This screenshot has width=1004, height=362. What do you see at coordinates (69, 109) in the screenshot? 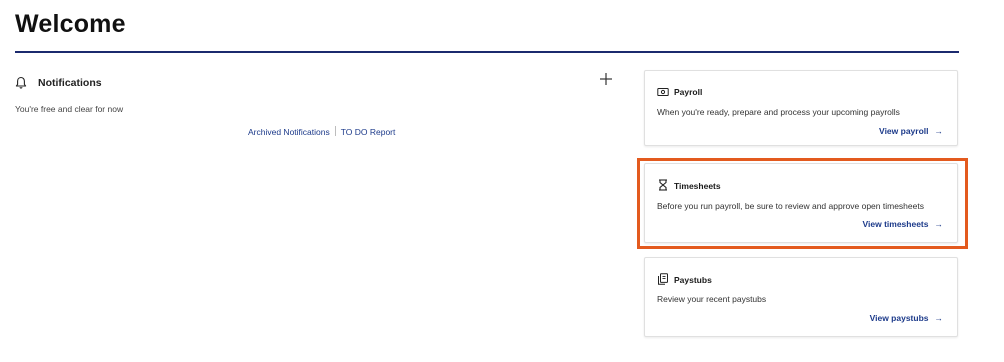
I see `notifications-empty-message: You're free and clear for now` at bounding box center [69, 109].